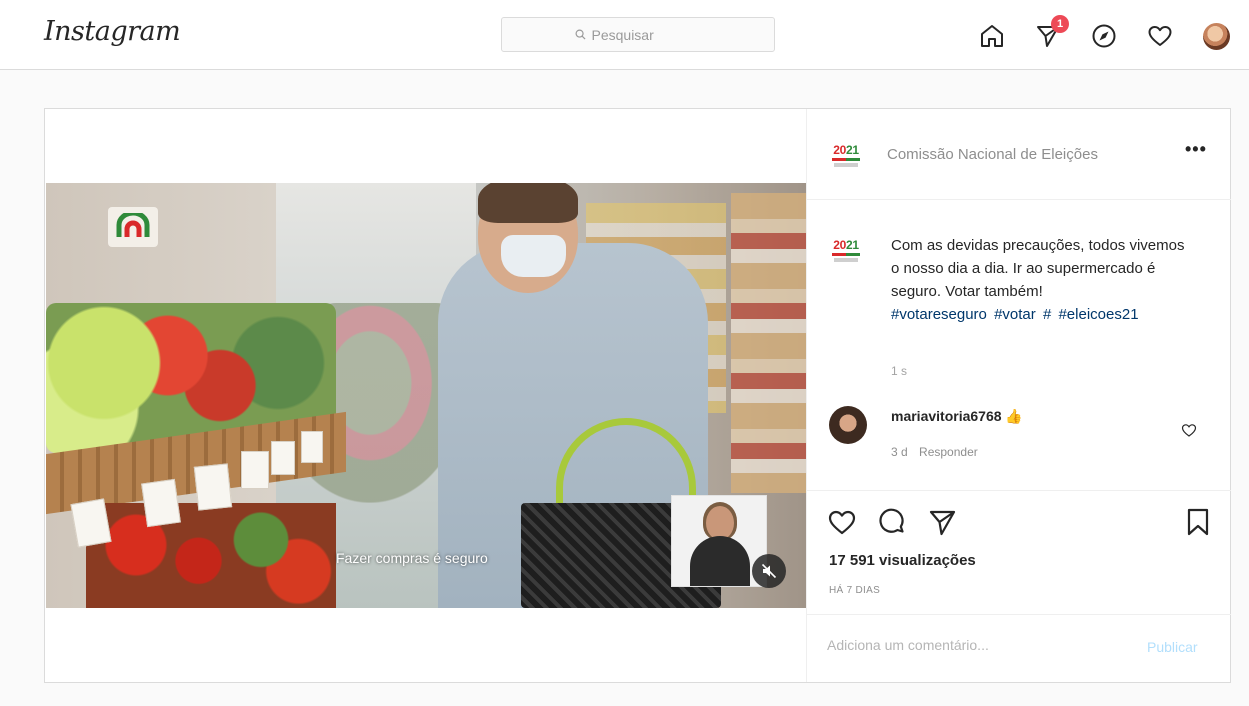 Image resolution: width=1249 pixels, height=706 pixels. I want to click on video-produce-bottom, so click(211, 555).